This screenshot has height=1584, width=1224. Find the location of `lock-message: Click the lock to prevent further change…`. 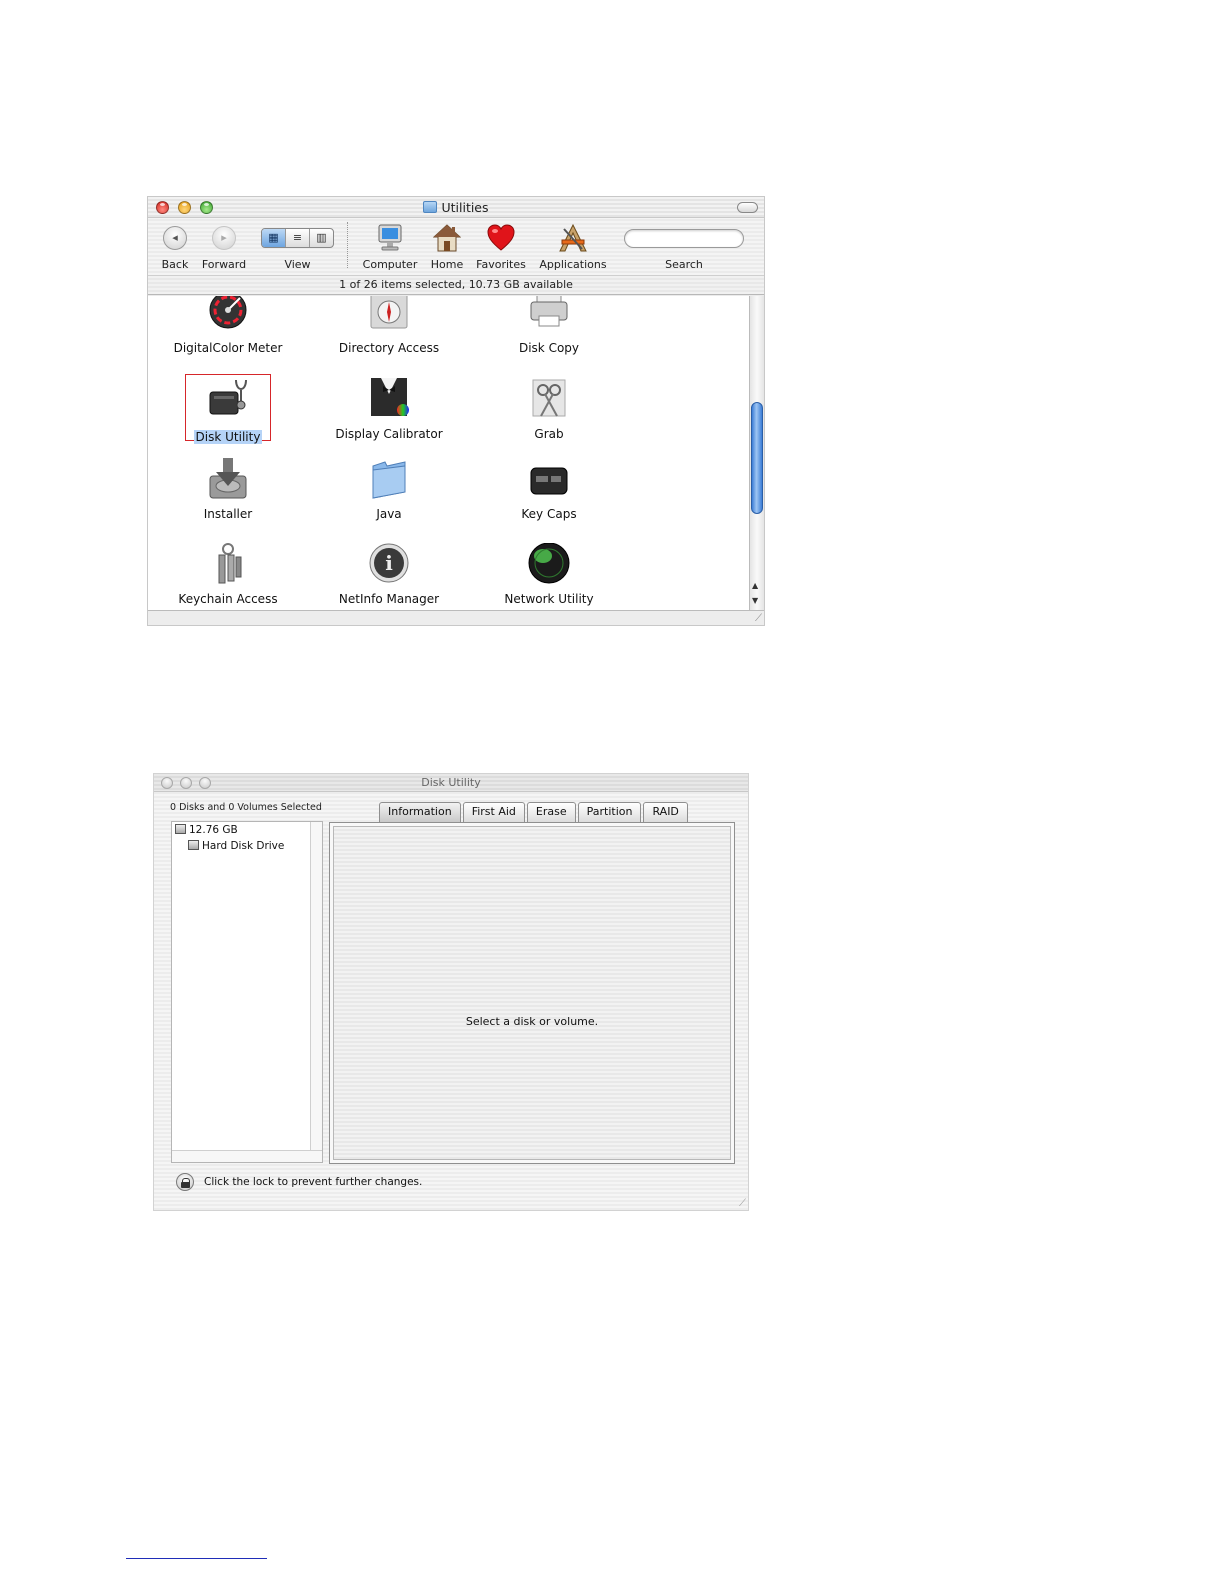

lock-message: Click the lock to prevent further change… is located at coordinates (313, 1182).